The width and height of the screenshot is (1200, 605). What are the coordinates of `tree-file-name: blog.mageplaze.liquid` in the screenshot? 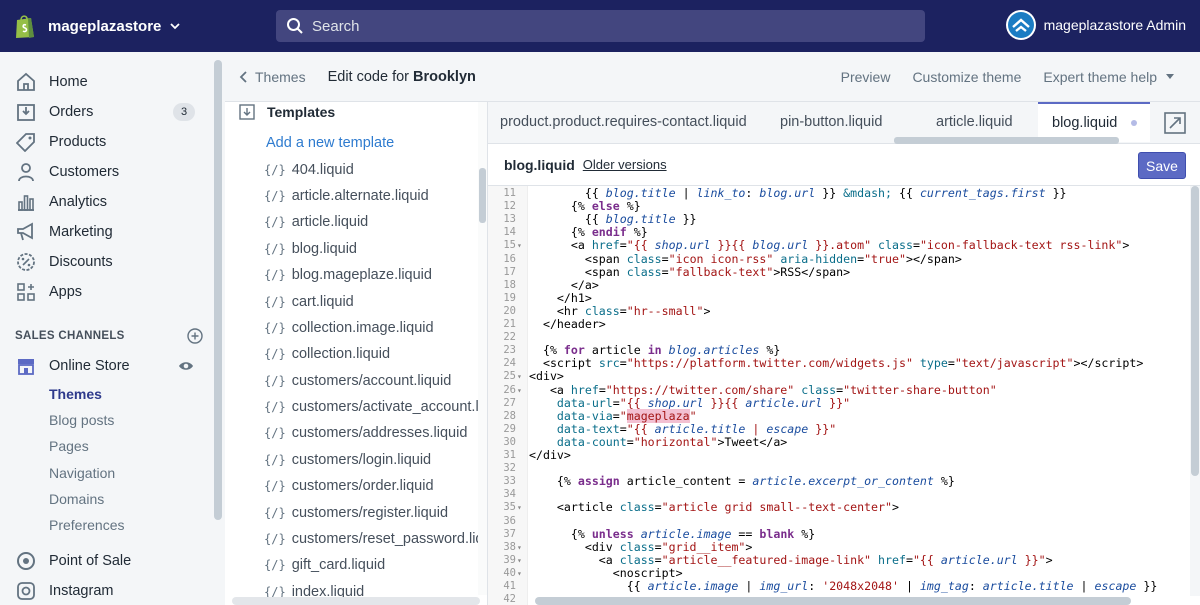 It's located at (361, 275).